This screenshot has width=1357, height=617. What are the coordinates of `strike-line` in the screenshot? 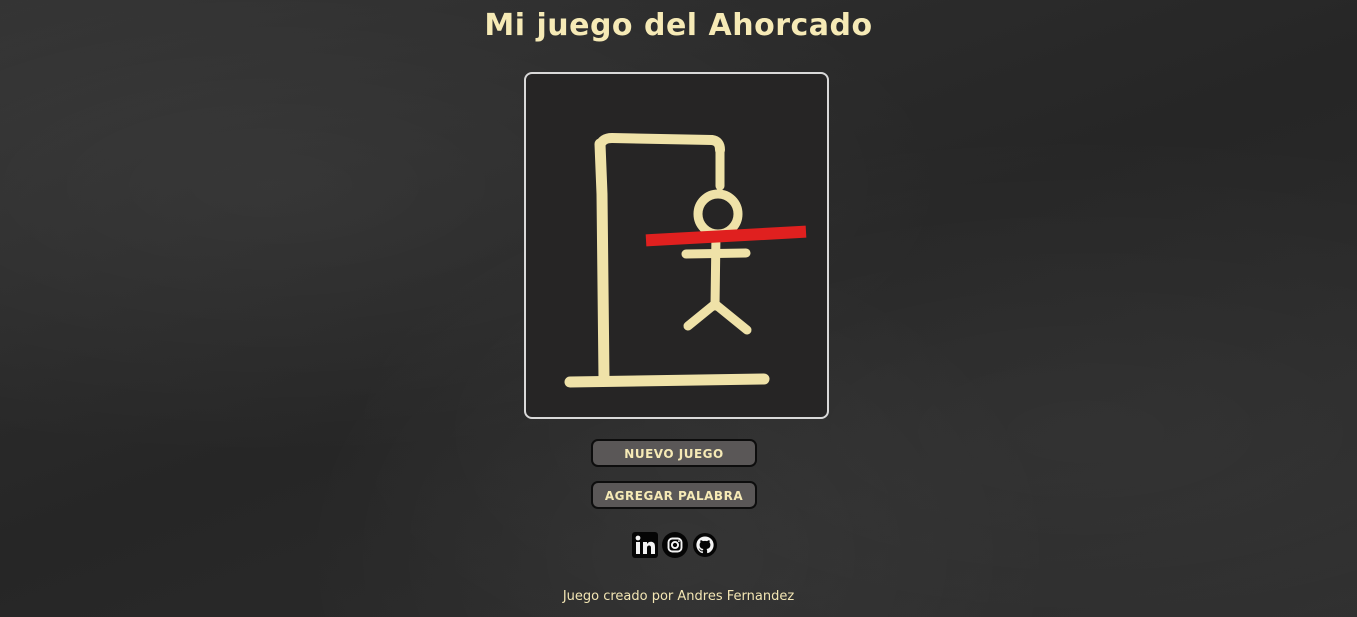 It's located at (726, 236).